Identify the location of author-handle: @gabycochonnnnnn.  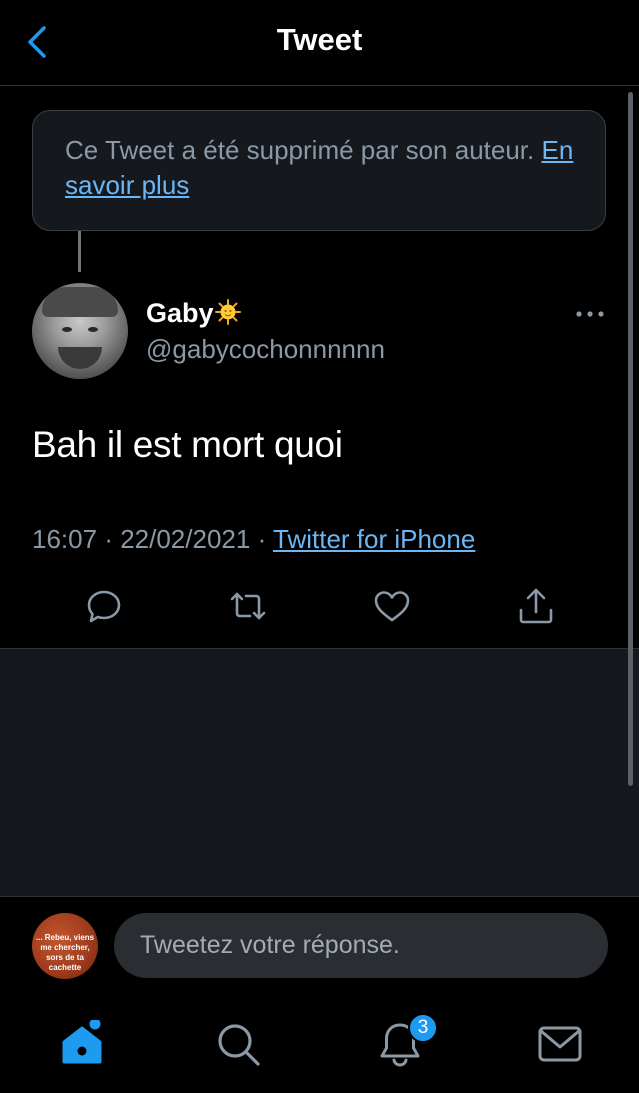
(265, 349).